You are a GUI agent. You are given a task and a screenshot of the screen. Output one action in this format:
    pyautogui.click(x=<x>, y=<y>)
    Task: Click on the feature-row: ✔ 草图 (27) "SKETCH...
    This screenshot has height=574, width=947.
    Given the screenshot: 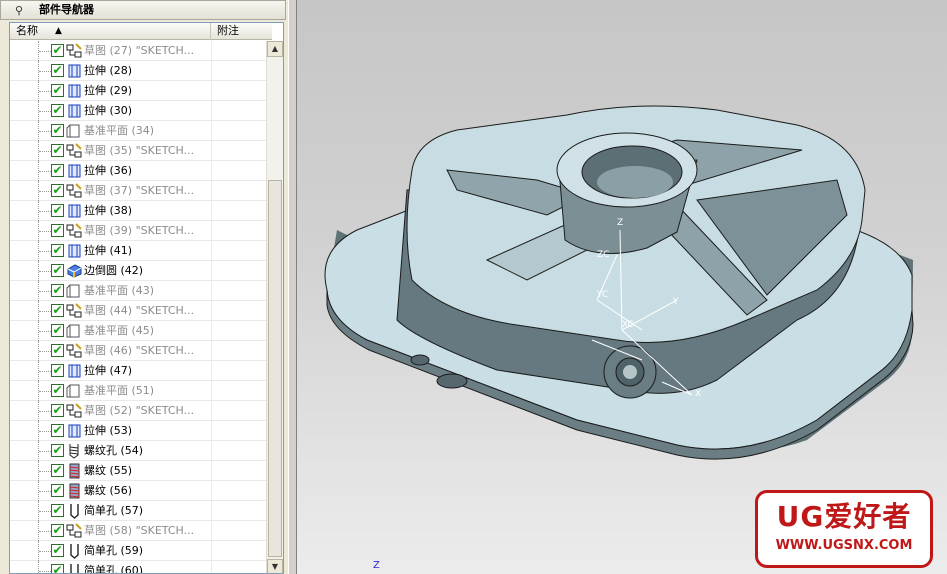 What is the action you would take?
    pyautogui.click(x=141, y=51)
    